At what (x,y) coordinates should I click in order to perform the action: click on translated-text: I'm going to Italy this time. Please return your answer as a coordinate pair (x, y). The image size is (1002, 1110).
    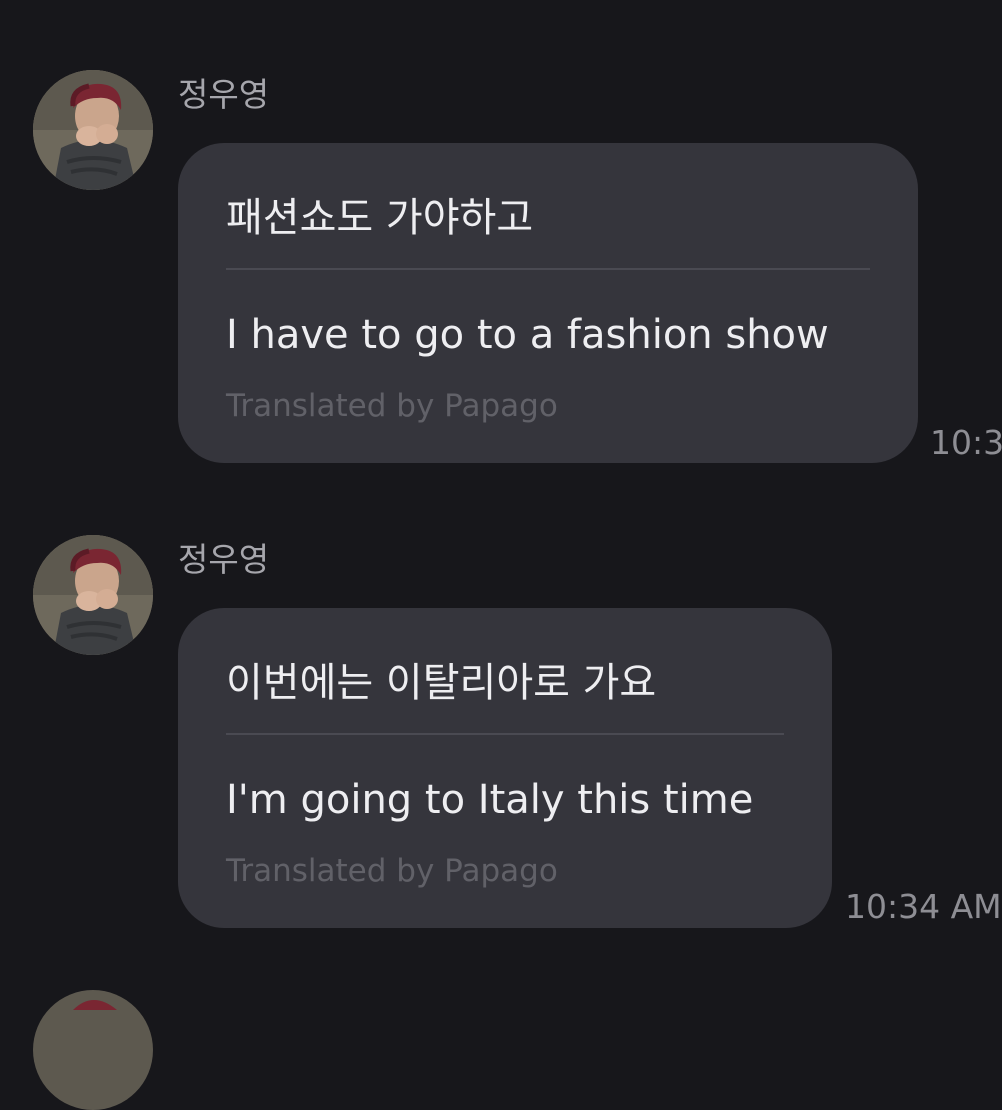
    Looking at the image, I should click on (490, 800).